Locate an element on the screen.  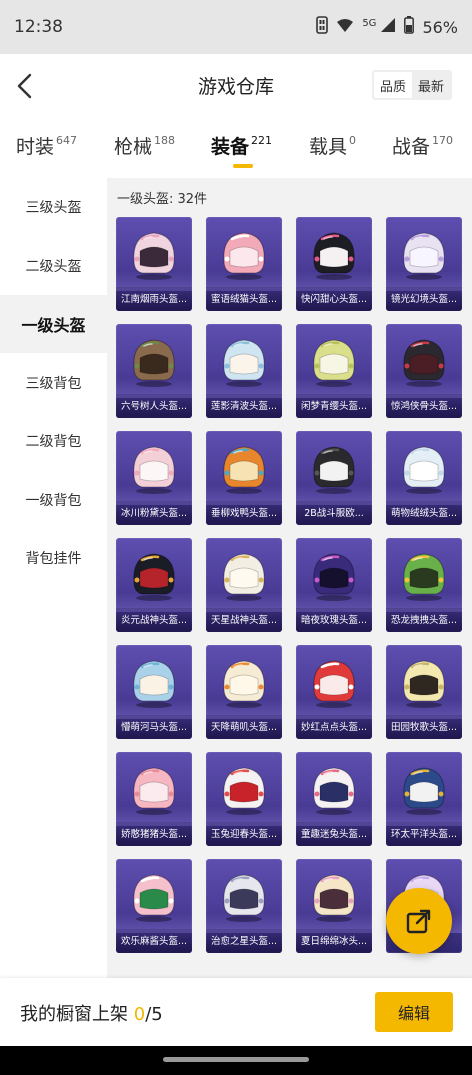
sidebar-item-level2-backpack: 二级背包 is located at coordinates (53, 441).